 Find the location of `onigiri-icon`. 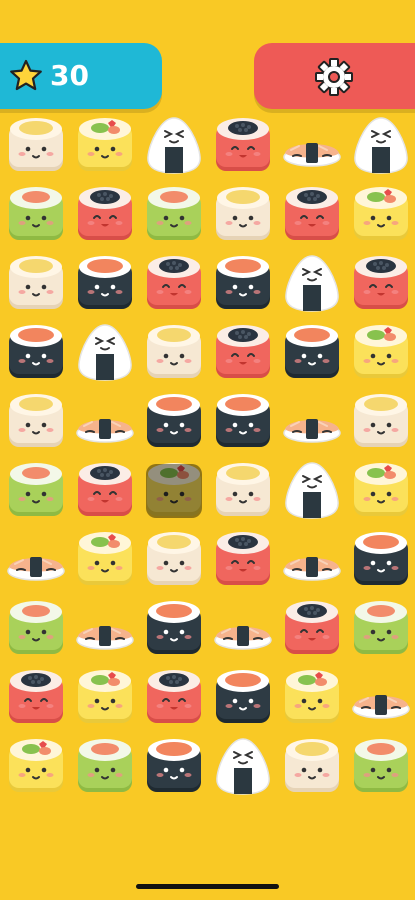

onigiri-icon is located at coordinates (312, 283).